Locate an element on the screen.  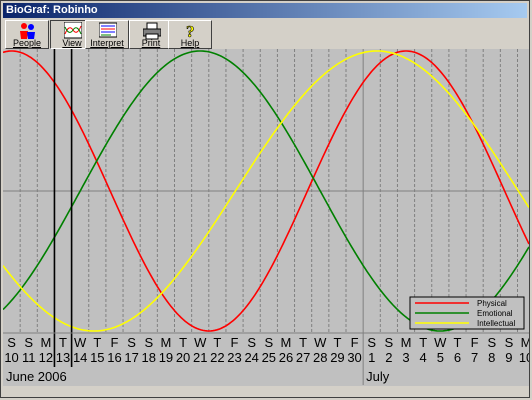
date-label: 30 is located at coordinates (354, 357).